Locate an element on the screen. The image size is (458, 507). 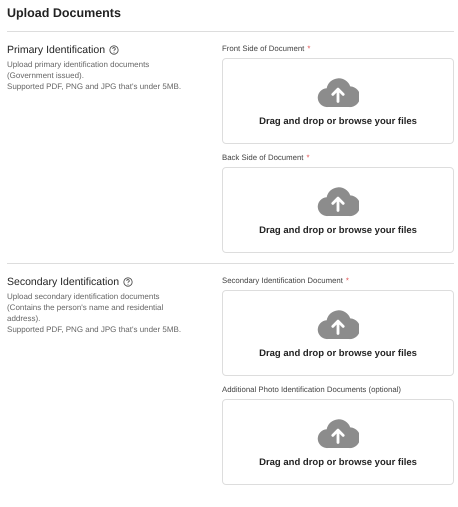
section-description: Upload primary identification documents (Government issued). is located at coordinates (78, 70).